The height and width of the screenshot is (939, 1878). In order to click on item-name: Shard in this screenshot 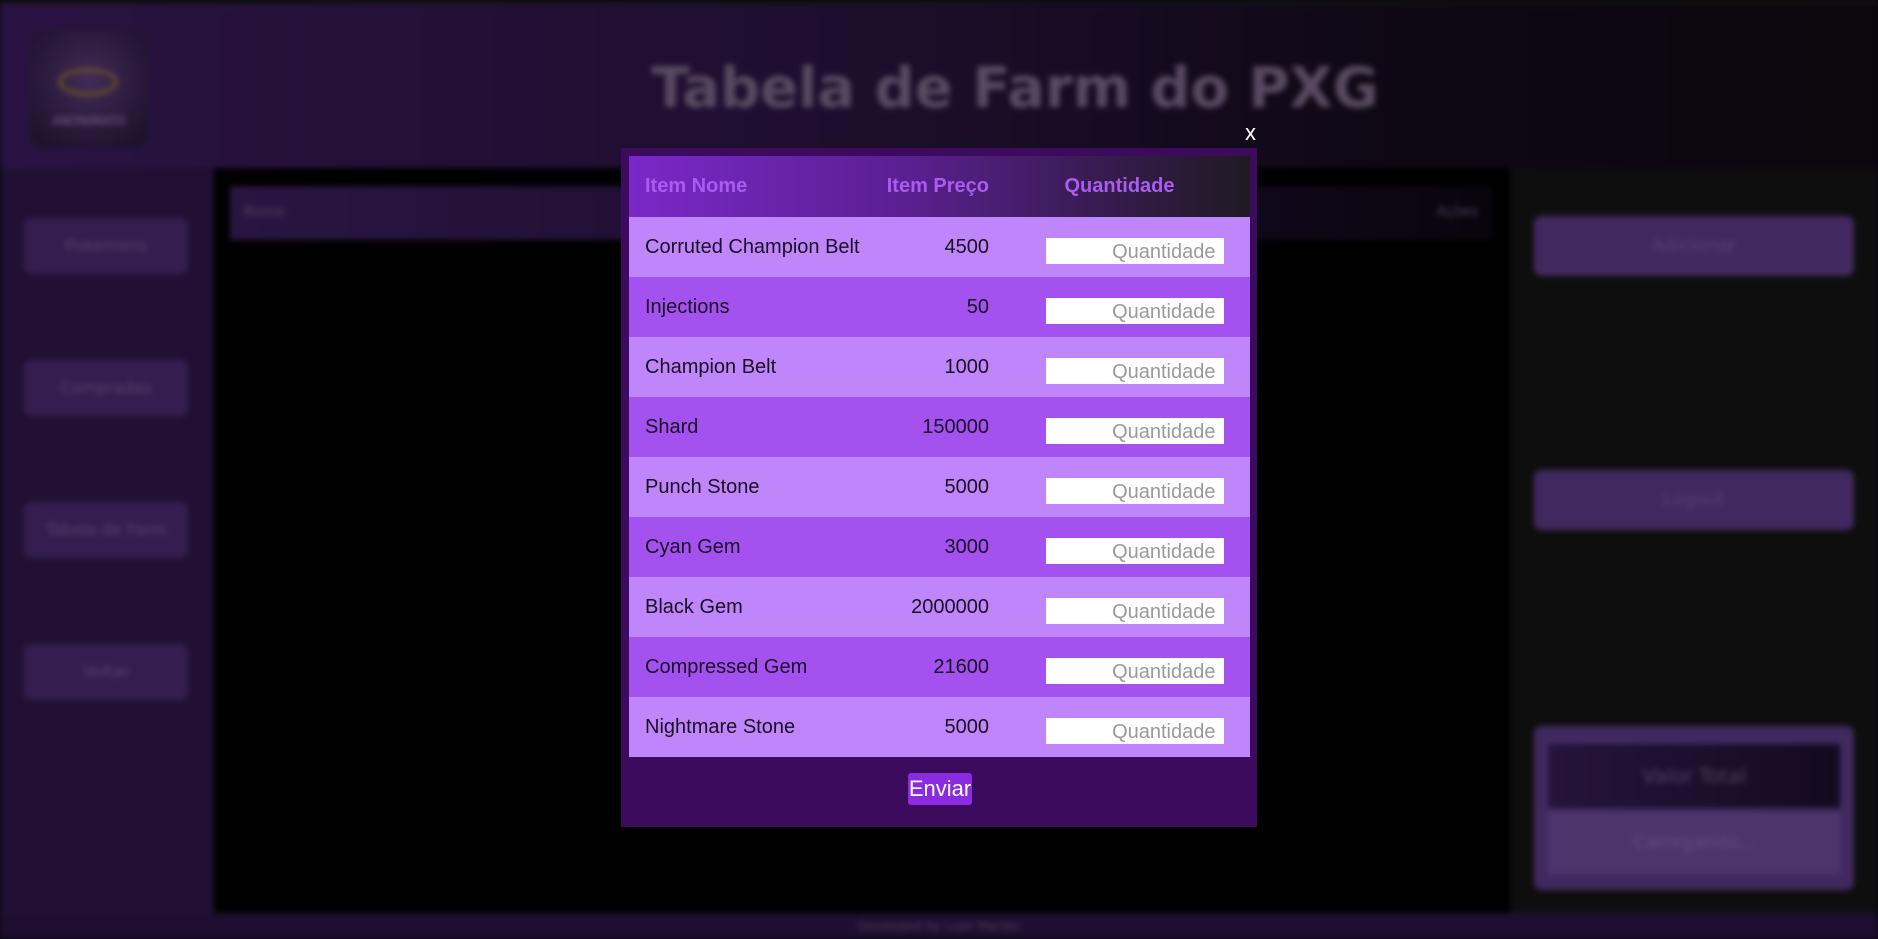, I will do `click(672, 426)`.